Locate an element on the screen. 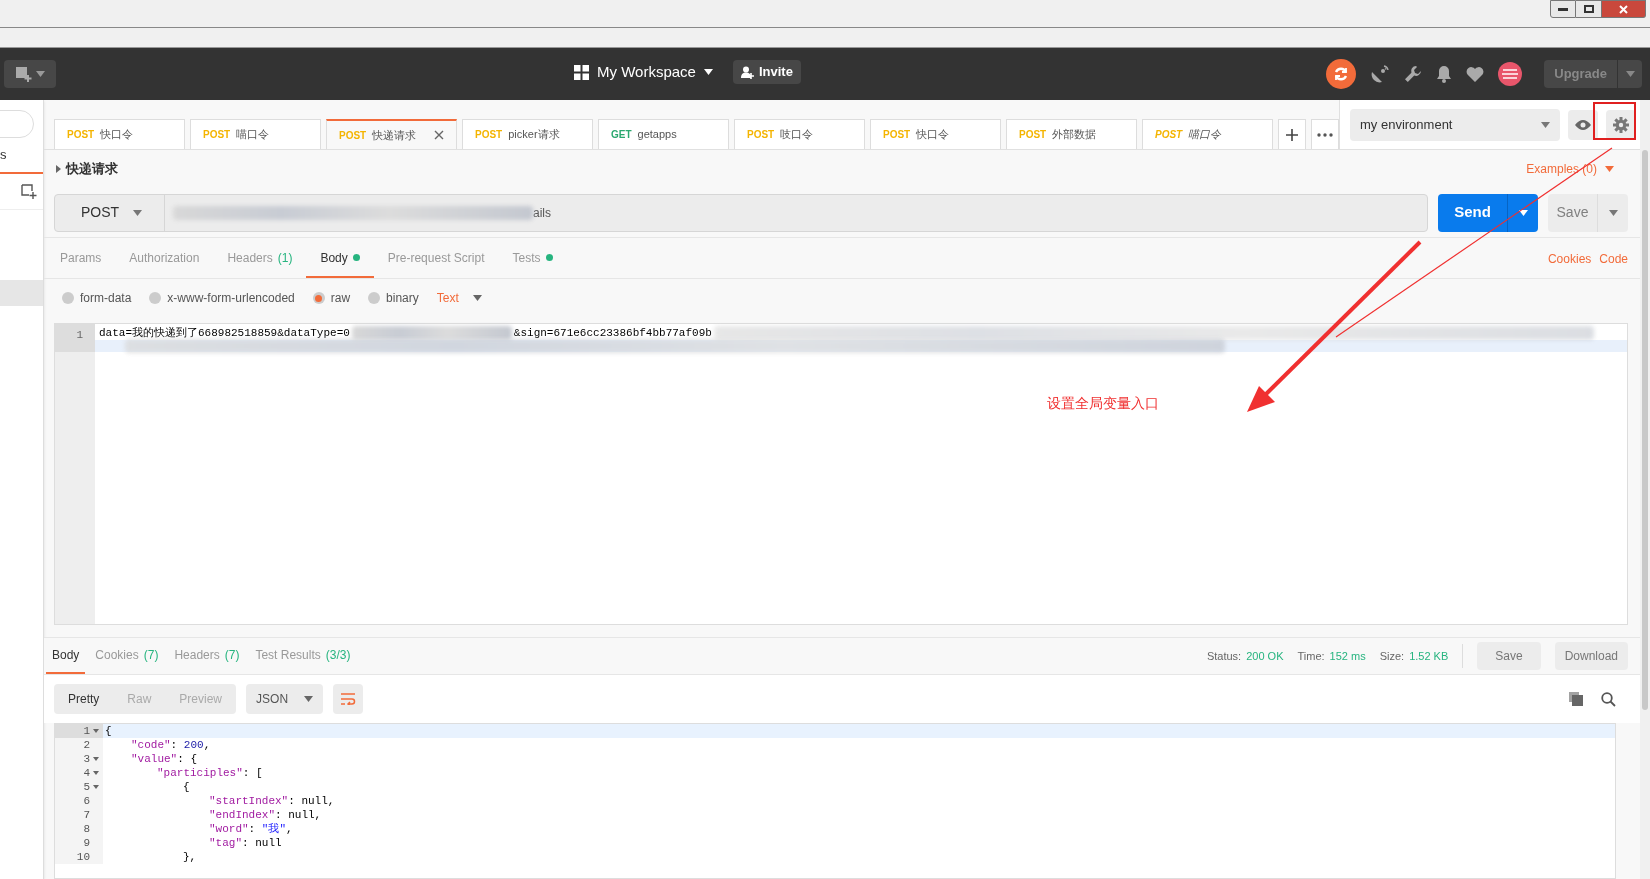 The width and height of the screenshot is (1650, 879). new-button is located at coordinates (30, 74).